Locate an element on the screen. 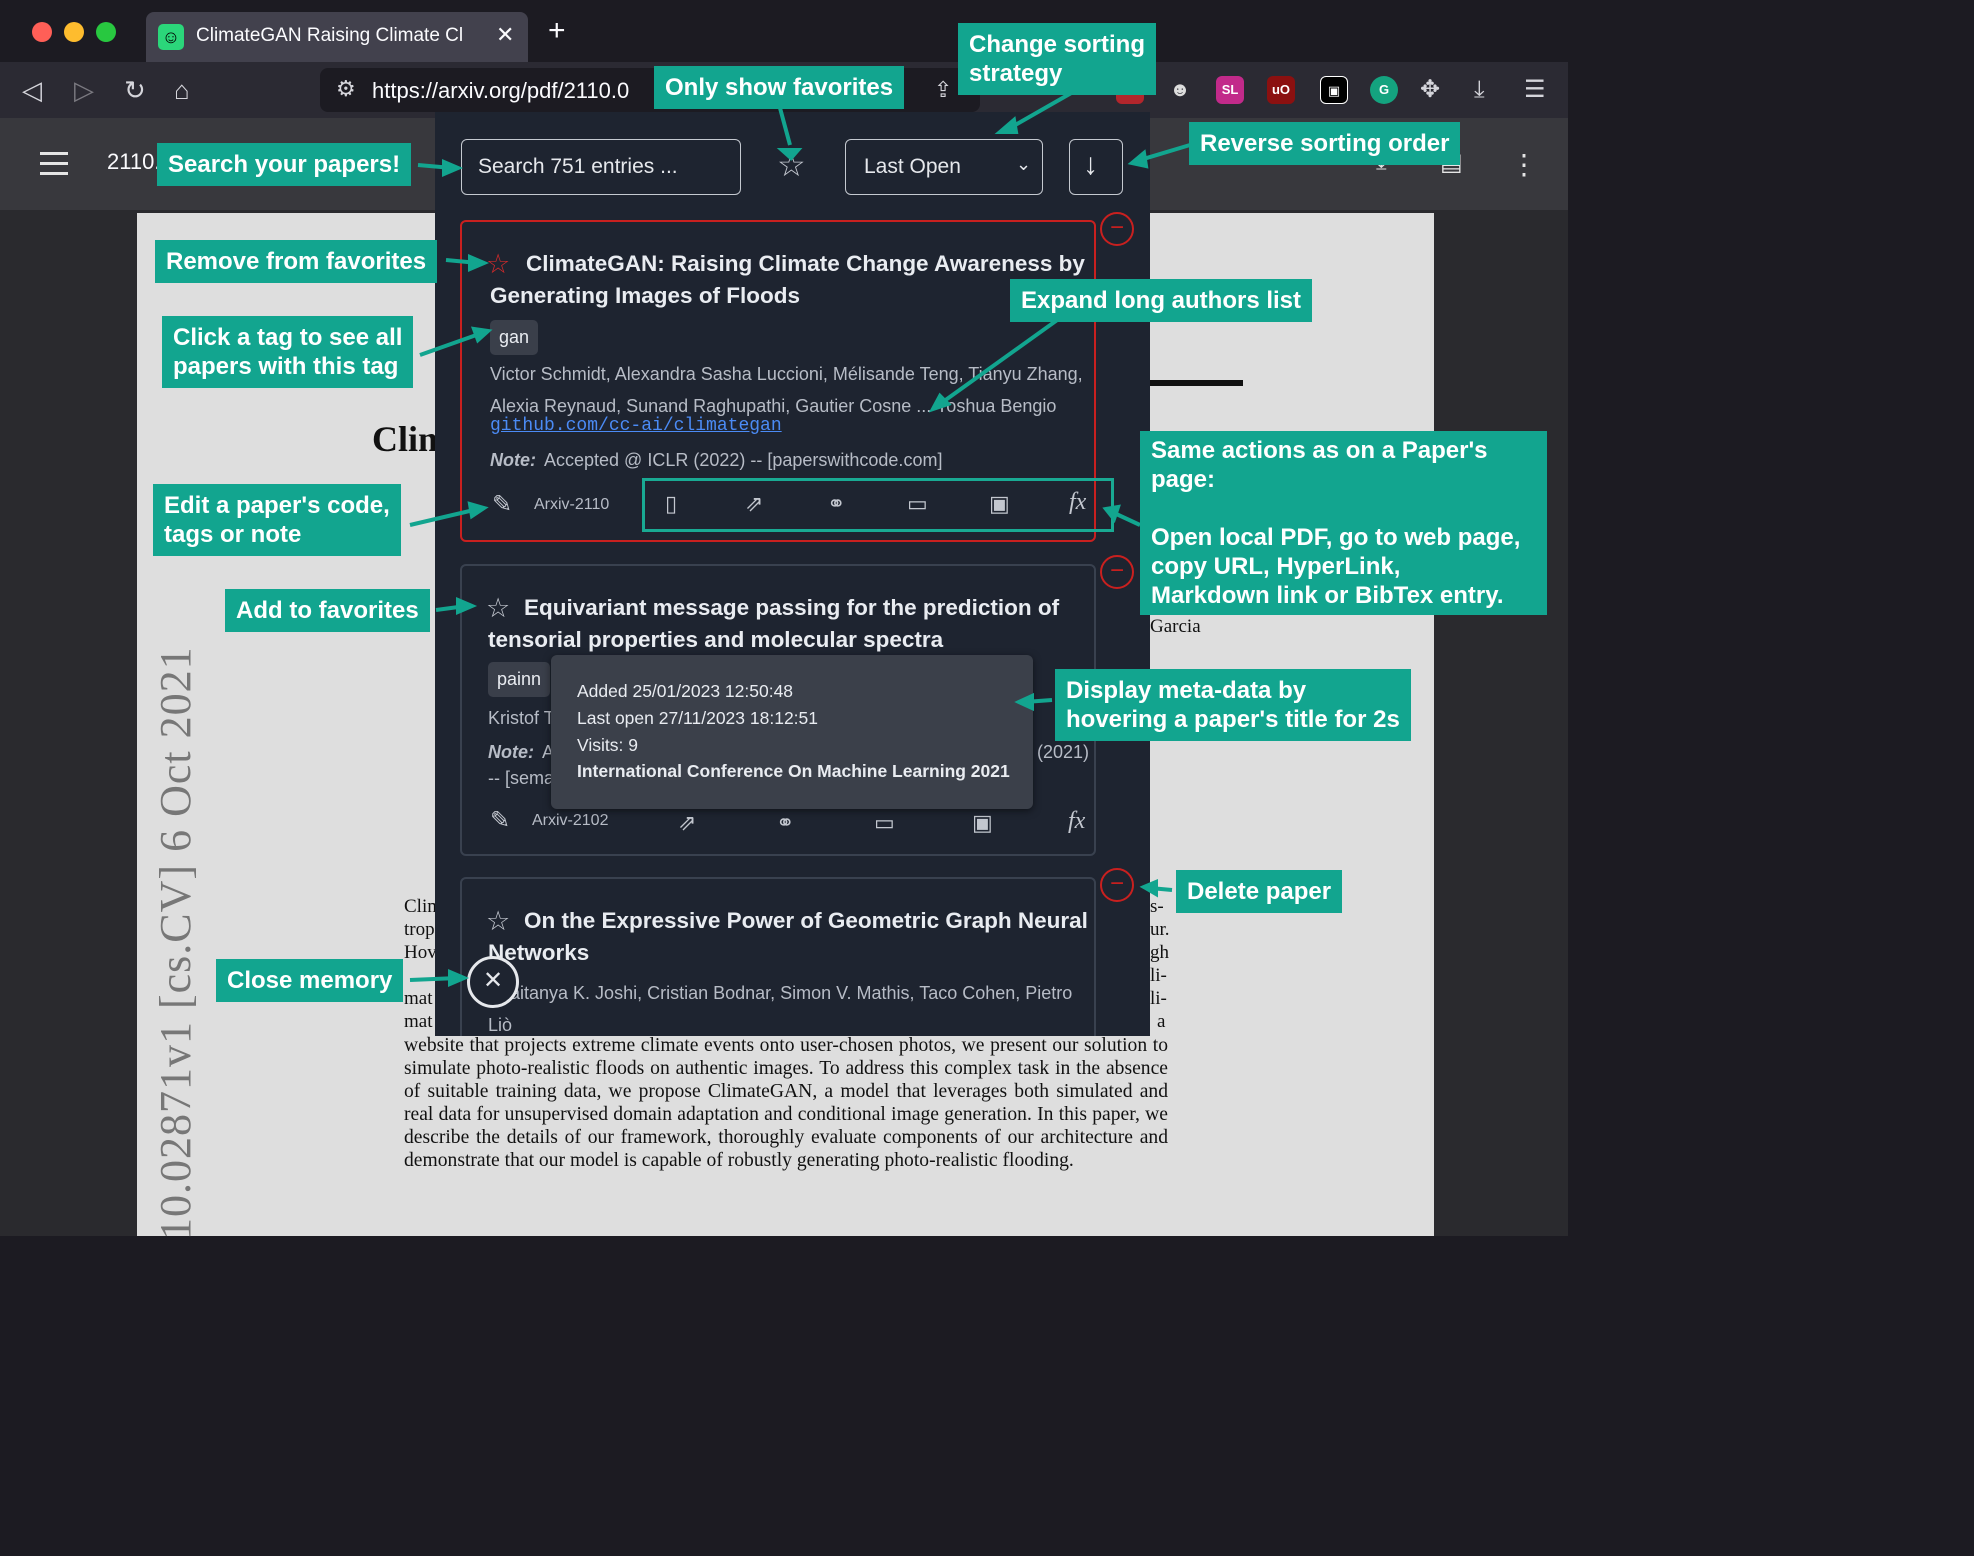 This screenshot has height=1556, width=1974. browser-tab: ☺ ClimateGAN Raising Climate Cl ✕ is located at coordinates (337, 37).